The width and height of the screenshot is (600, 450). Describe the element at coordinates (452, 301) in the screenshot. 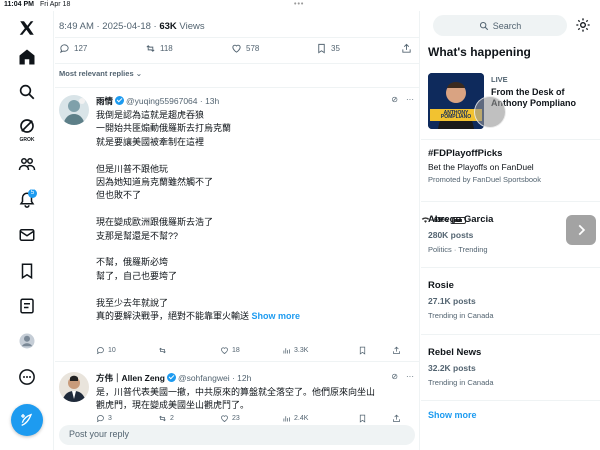

I see `trend-post-count: 27.1K posts` at that location.